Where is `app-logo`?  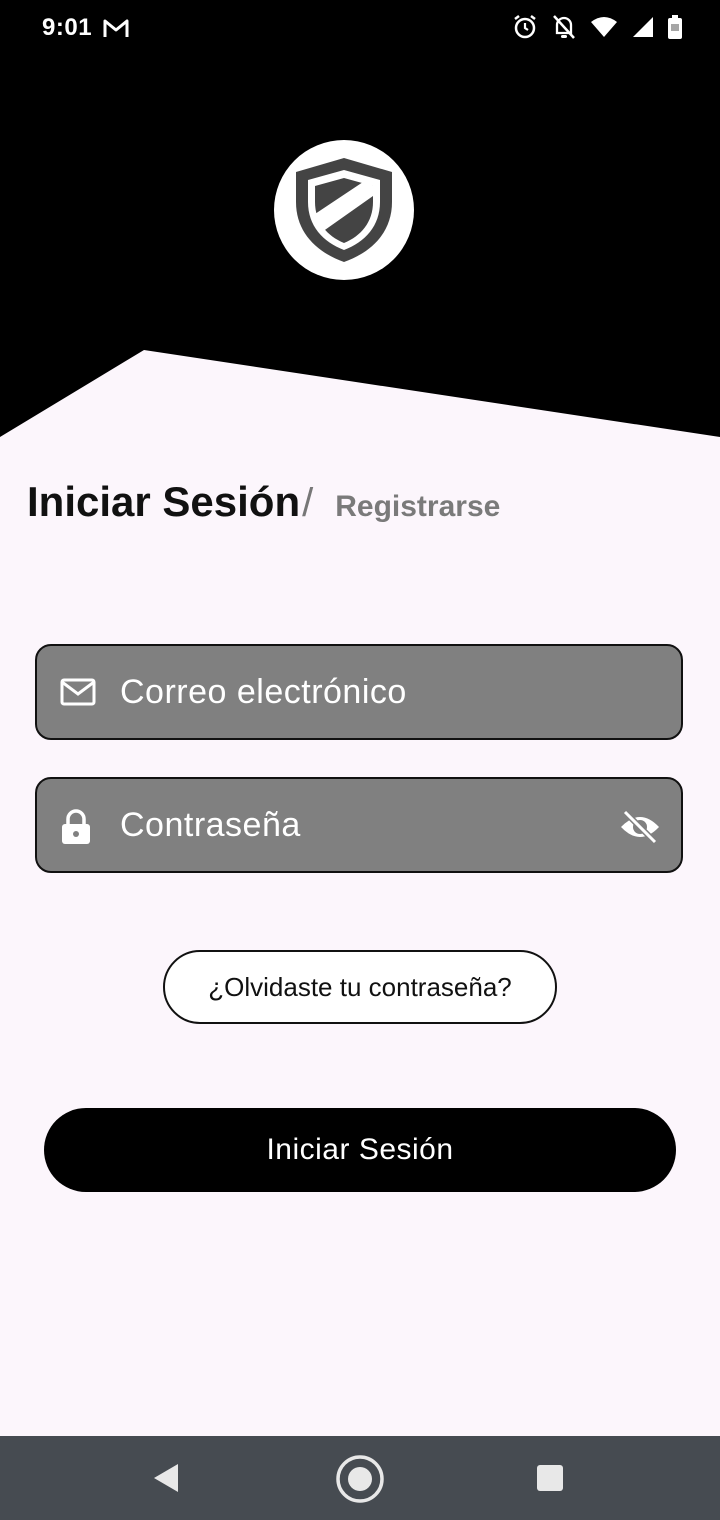 app-logo is located at coordinates (344, 210).